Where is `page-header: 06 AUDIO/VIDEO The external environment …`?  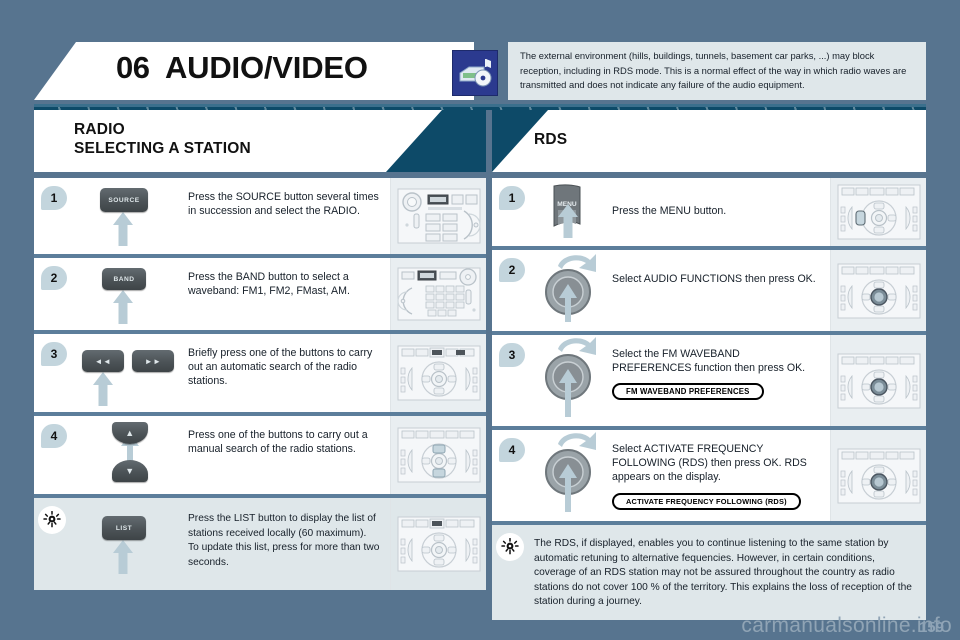
page-header: 06 AUDIO/VIDEO The external environment … is located at coordinates (480, 73).